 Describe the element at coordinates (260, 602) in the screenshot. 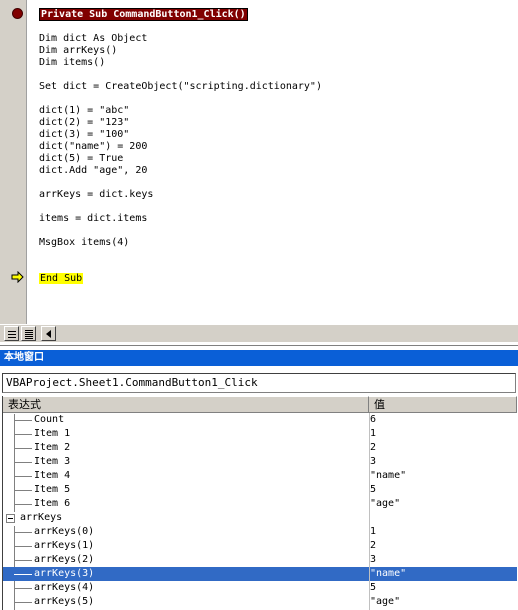

I see `table-row: arrKeys(5) "age"` at that location.